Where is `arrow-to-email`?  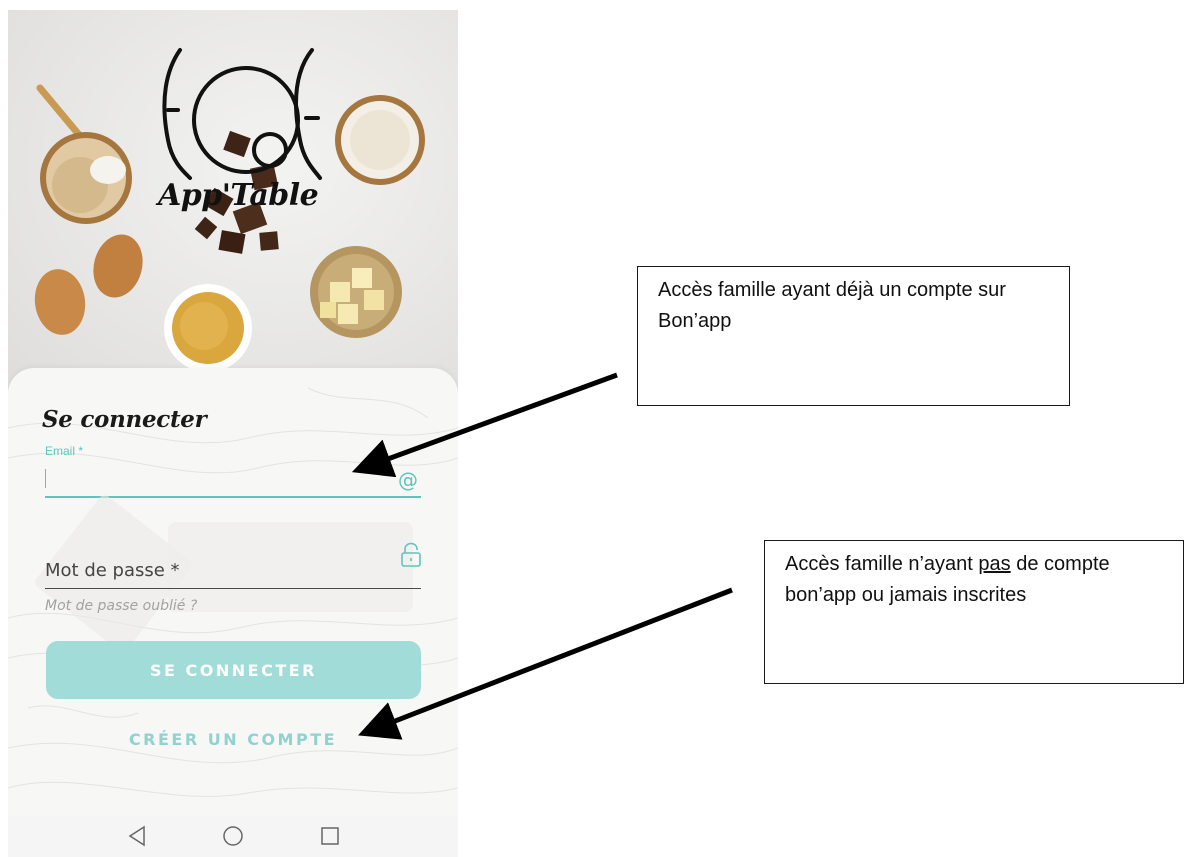 arrow-to-email is located at coordinates (484, 425).